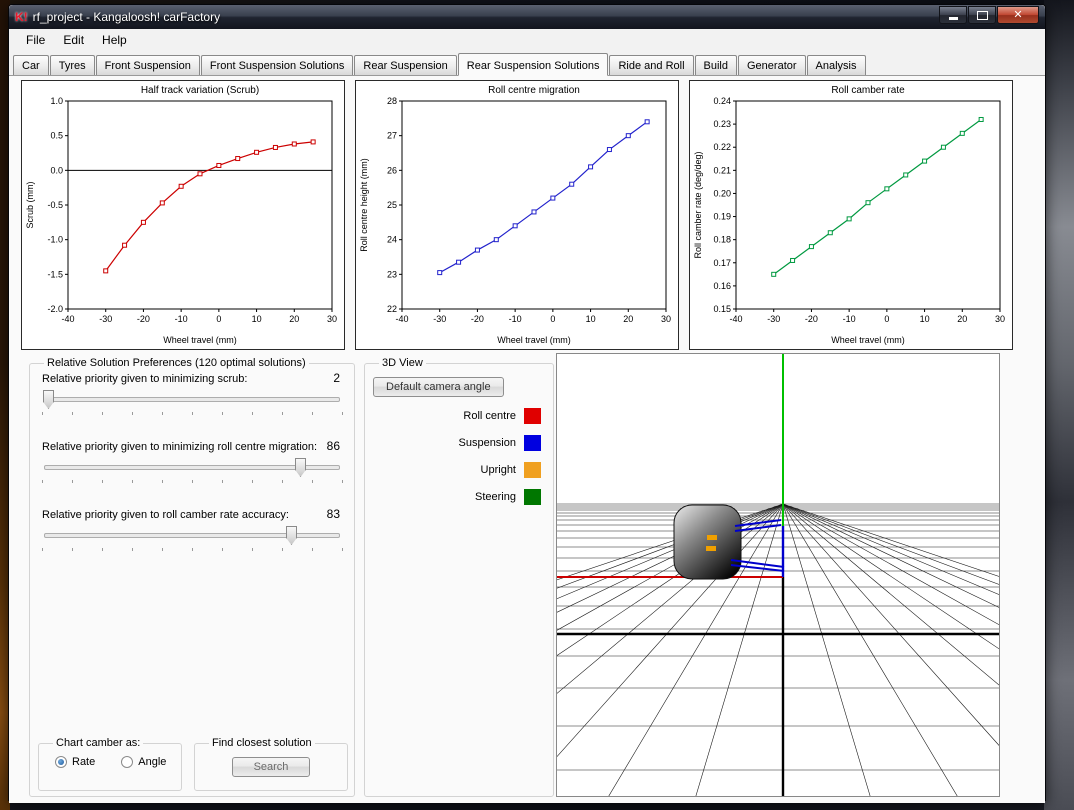  I want to click on svg-text: 0.23, so click(722, 124).